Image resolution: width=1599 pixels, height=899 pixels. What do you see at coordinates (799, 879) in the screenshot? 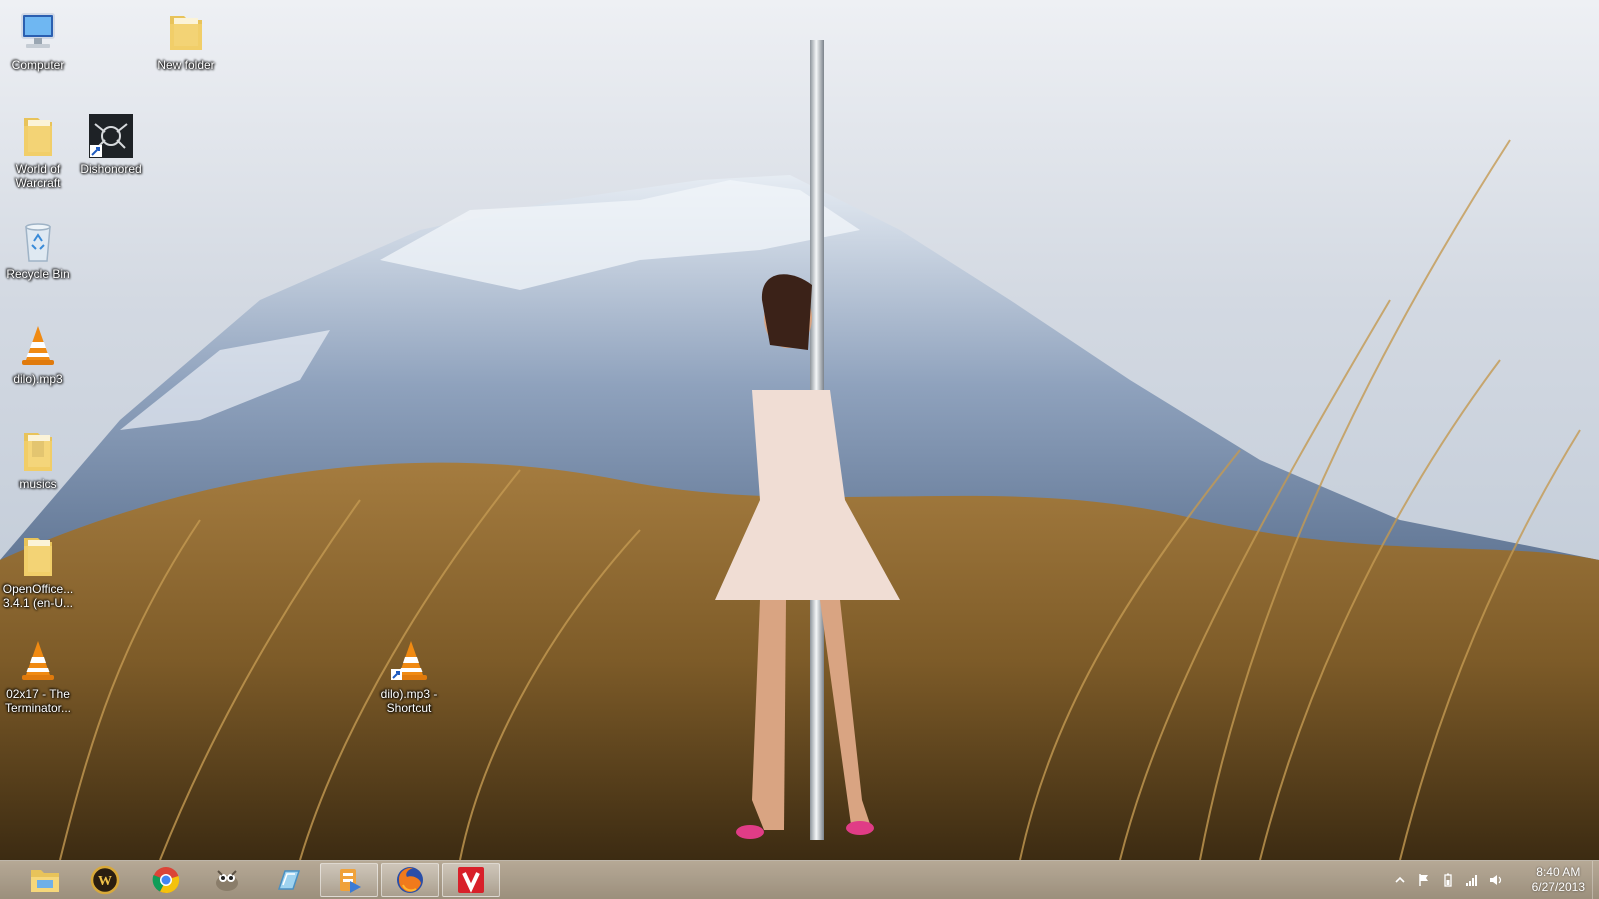
I see `taskbar: W 8:40 AM 6/27/2013` at bounding box center [799, 879].